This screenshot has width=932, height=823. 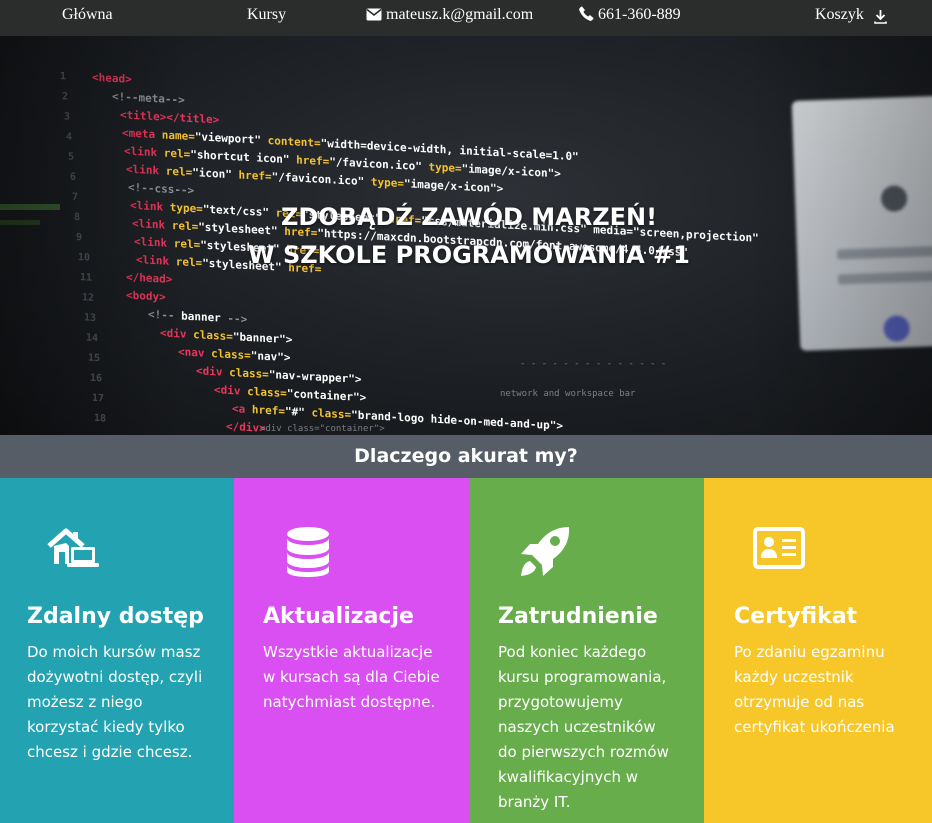 What do you see at coordinates (73, 551) in the screenshot?
I see `home-laptop-icon` at bounding box center [73, 551].